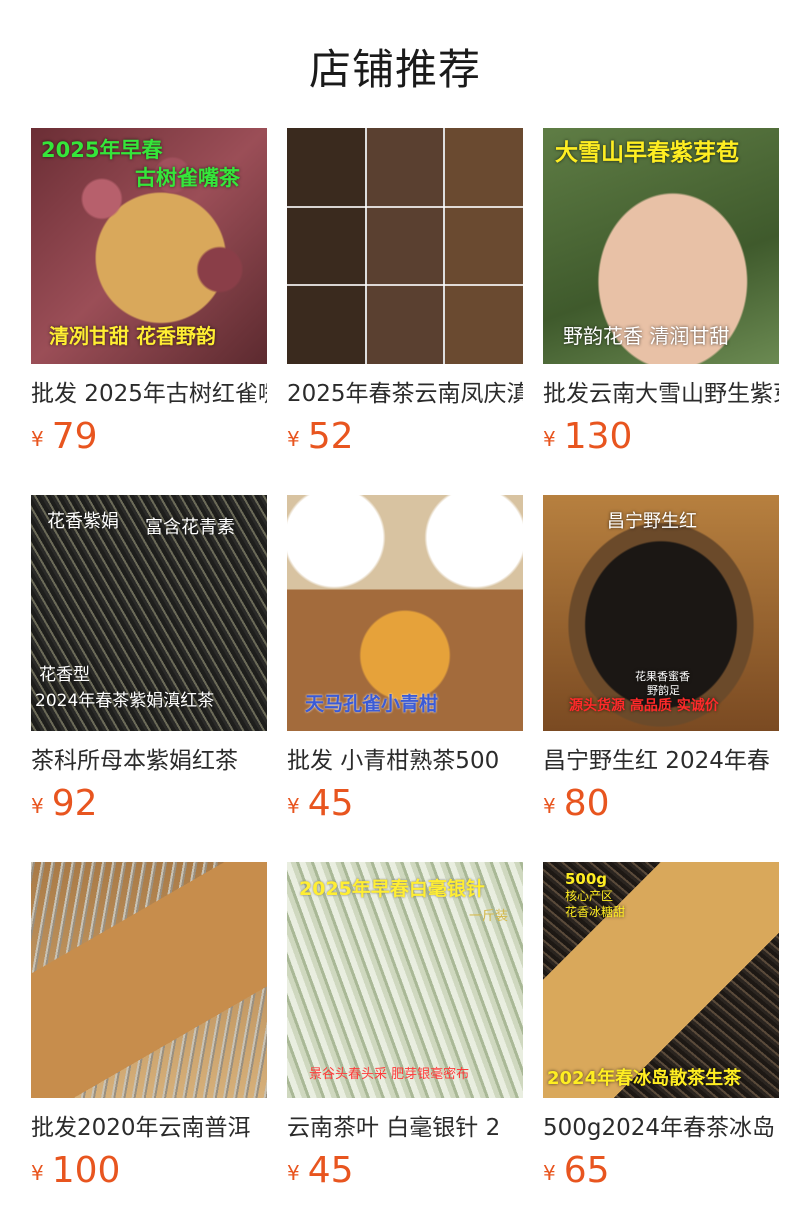 The image size is (790, 1230). Describe the element at coordinates (405, 761) in the screenshot. I see `product-name: 批发 小青柑熟茶500` at that location.